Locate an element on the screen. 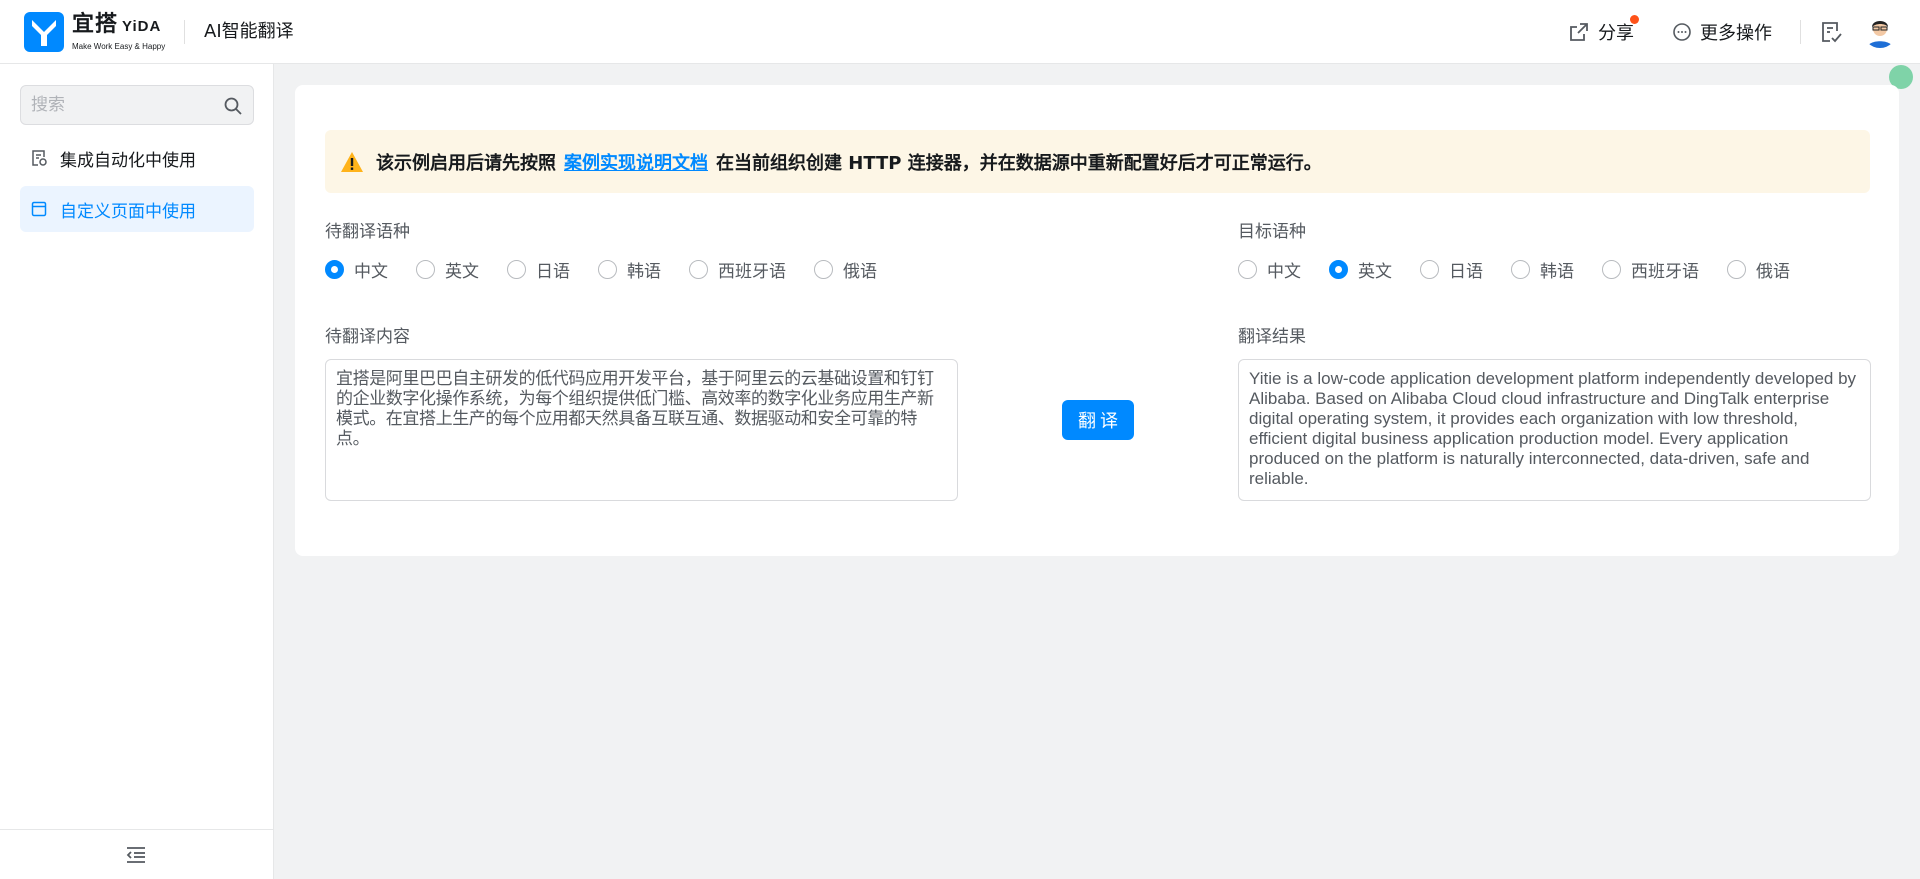 Image resolution: width=1920 pixels, height=879 pixels. collapse-sidebar-icon is located at coordinates (136, 855).